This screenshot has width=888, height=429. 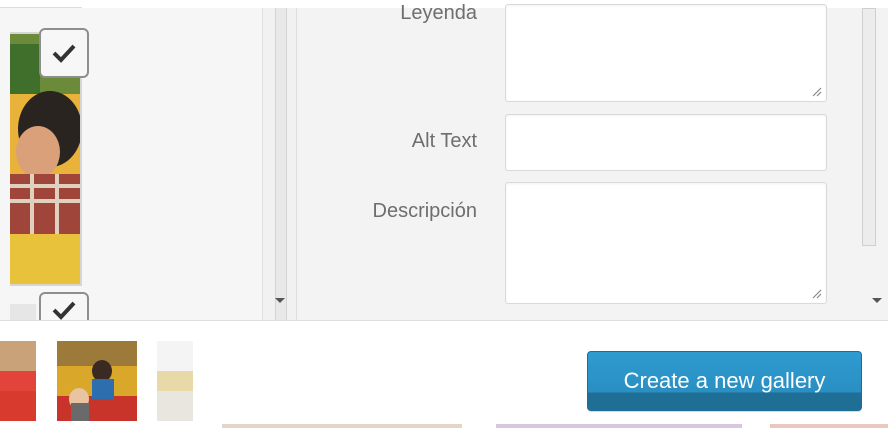 I want to click on footer-thumbnails-edge, so click(x=444, y=426).